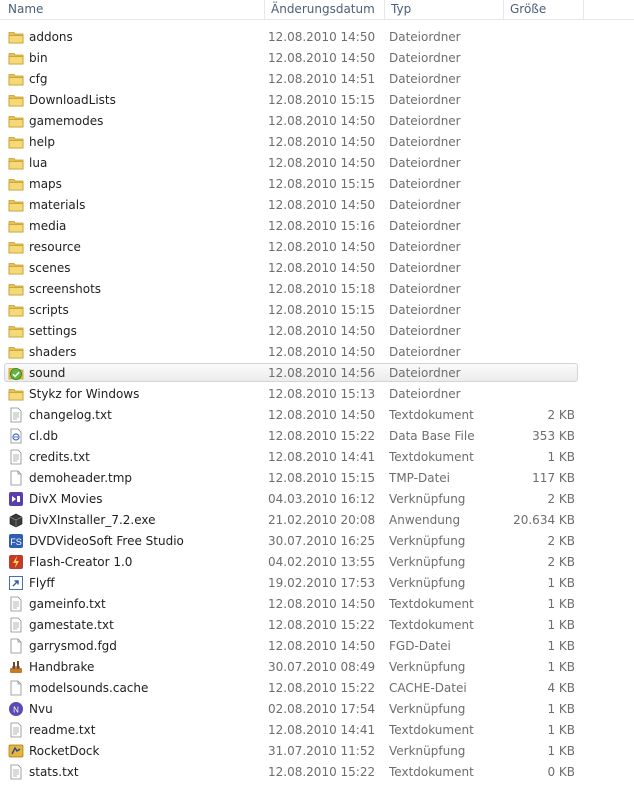 Image resolution: width=634 pixels, height=789 pixels. I want to click on file-name: scenes, so click(50, 268).